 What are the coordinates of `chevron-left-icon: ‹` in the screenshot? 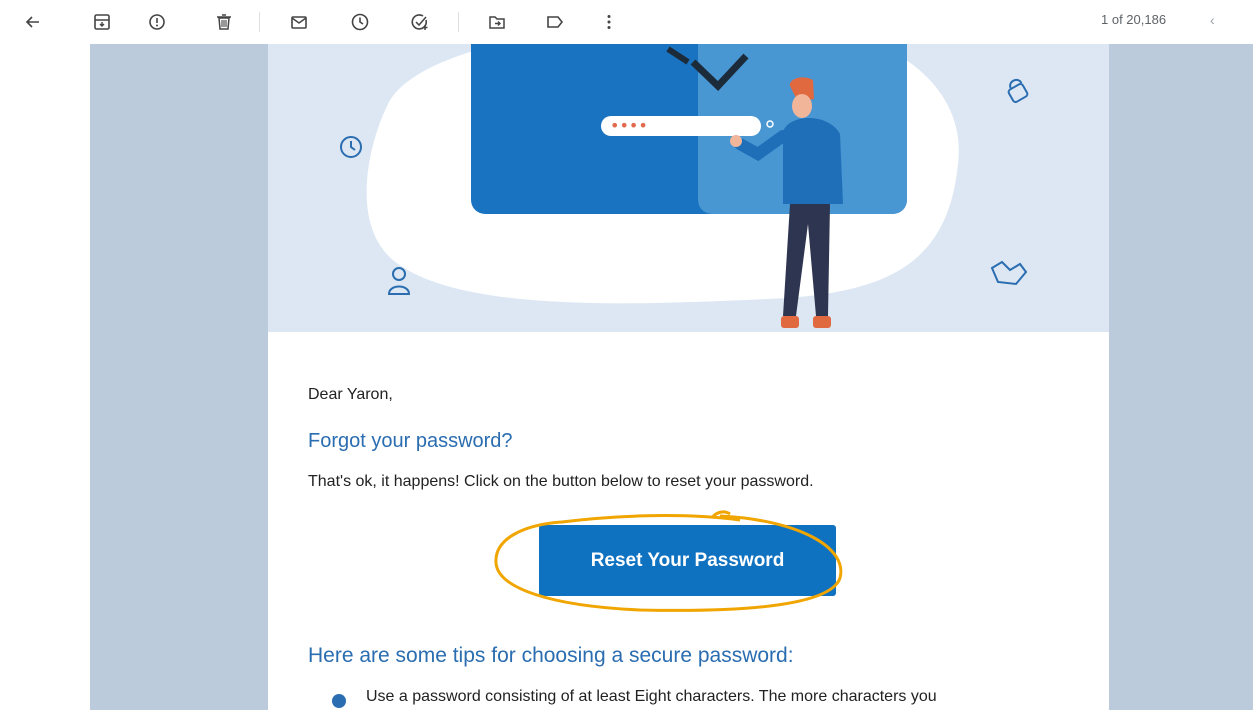 It's located at (1212, 20).